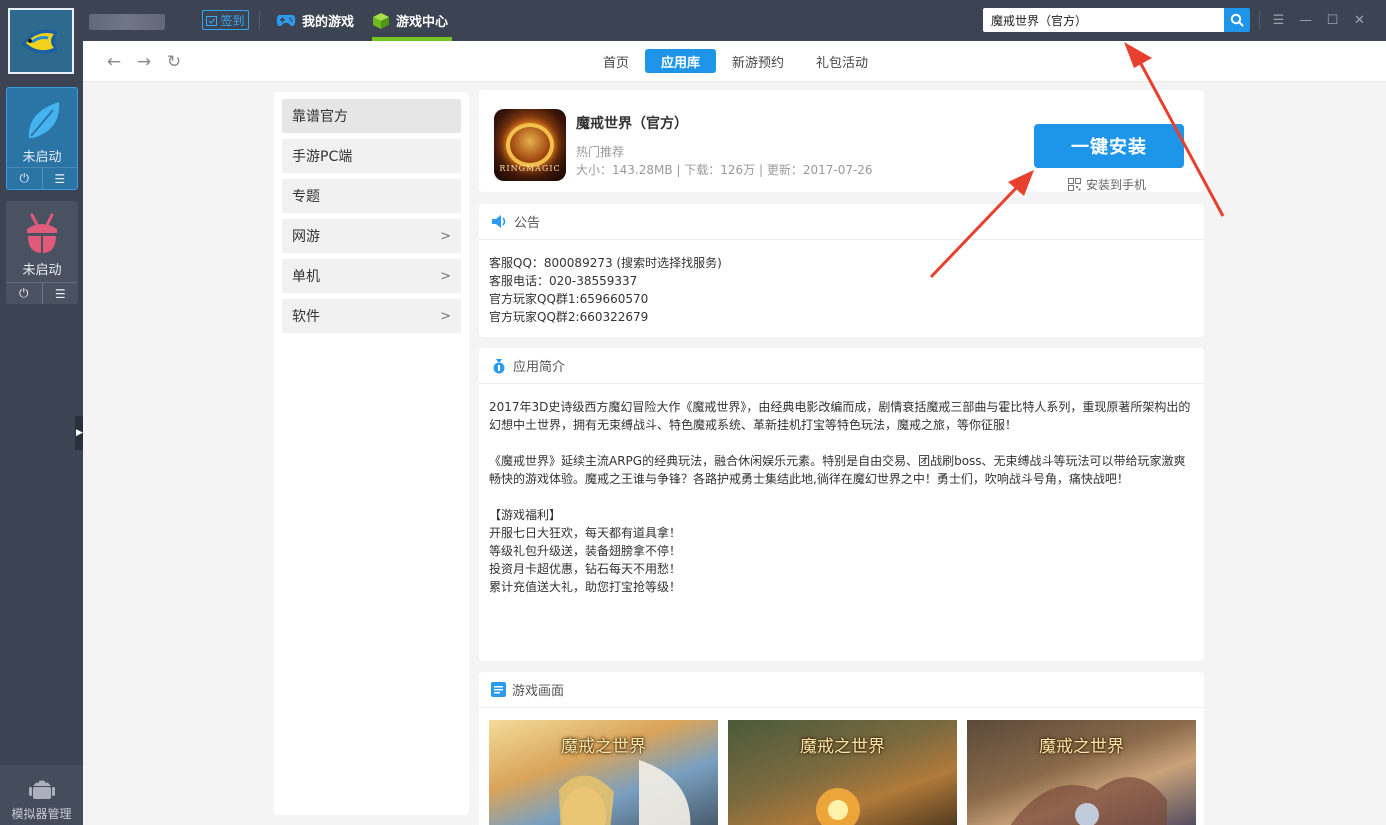 Image resolution: width=1386 pixels, height=825 pixels. What do you see at coordinates (1332, 20) in the screenshot?
I see `maximize-icon: ☐` at bounding box center [1332, 20].